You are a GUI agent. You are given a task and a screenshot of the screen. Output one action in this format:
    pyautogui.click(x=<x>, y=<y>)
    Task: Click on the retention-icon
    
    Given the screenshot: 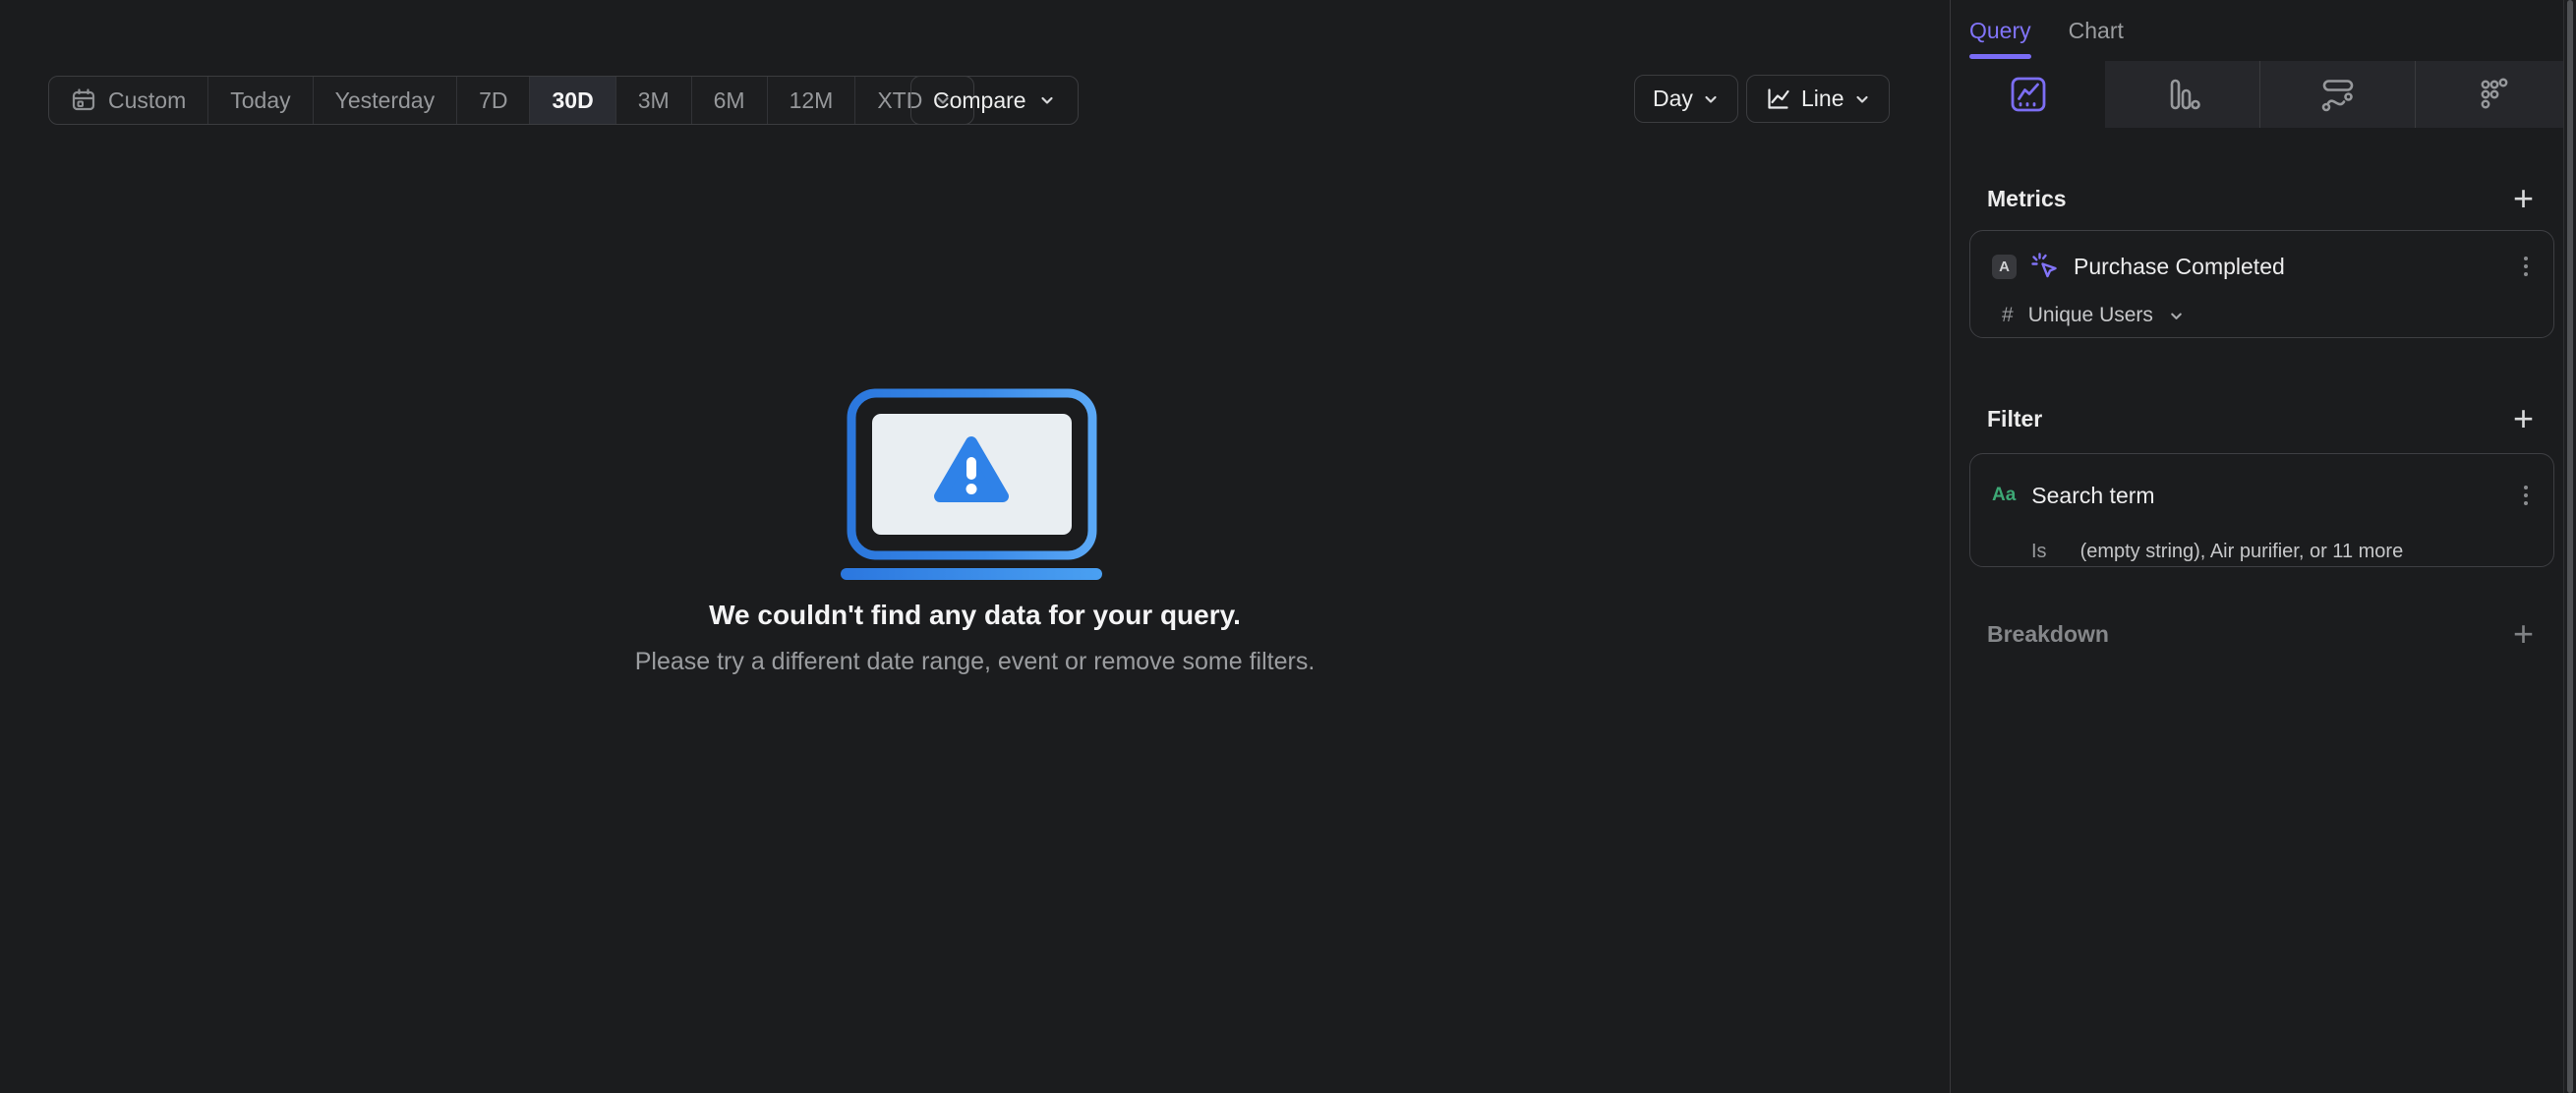 What is the action you would take?
    pyautogui.click(x=2494, y=93)
    